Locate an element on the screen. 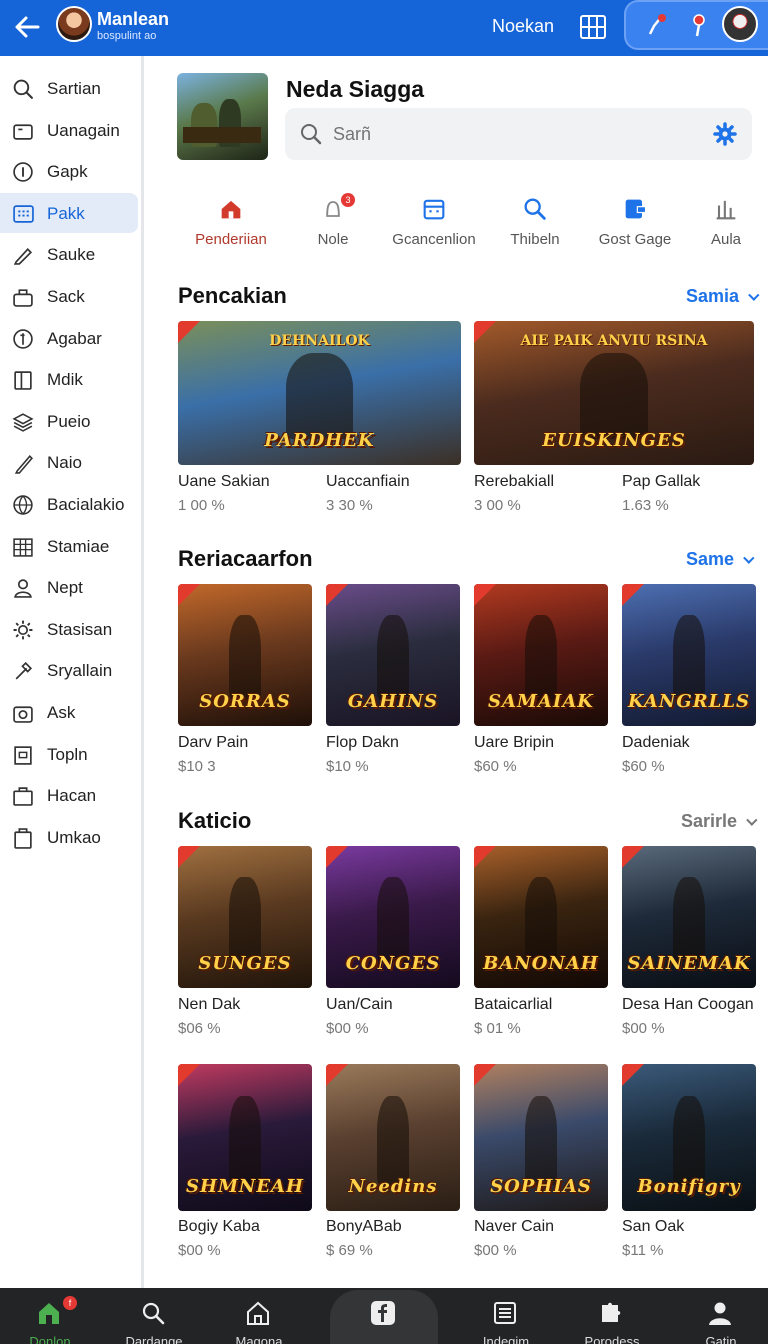  sidebar-item-label: Nept is located at coordinates (65, 588).